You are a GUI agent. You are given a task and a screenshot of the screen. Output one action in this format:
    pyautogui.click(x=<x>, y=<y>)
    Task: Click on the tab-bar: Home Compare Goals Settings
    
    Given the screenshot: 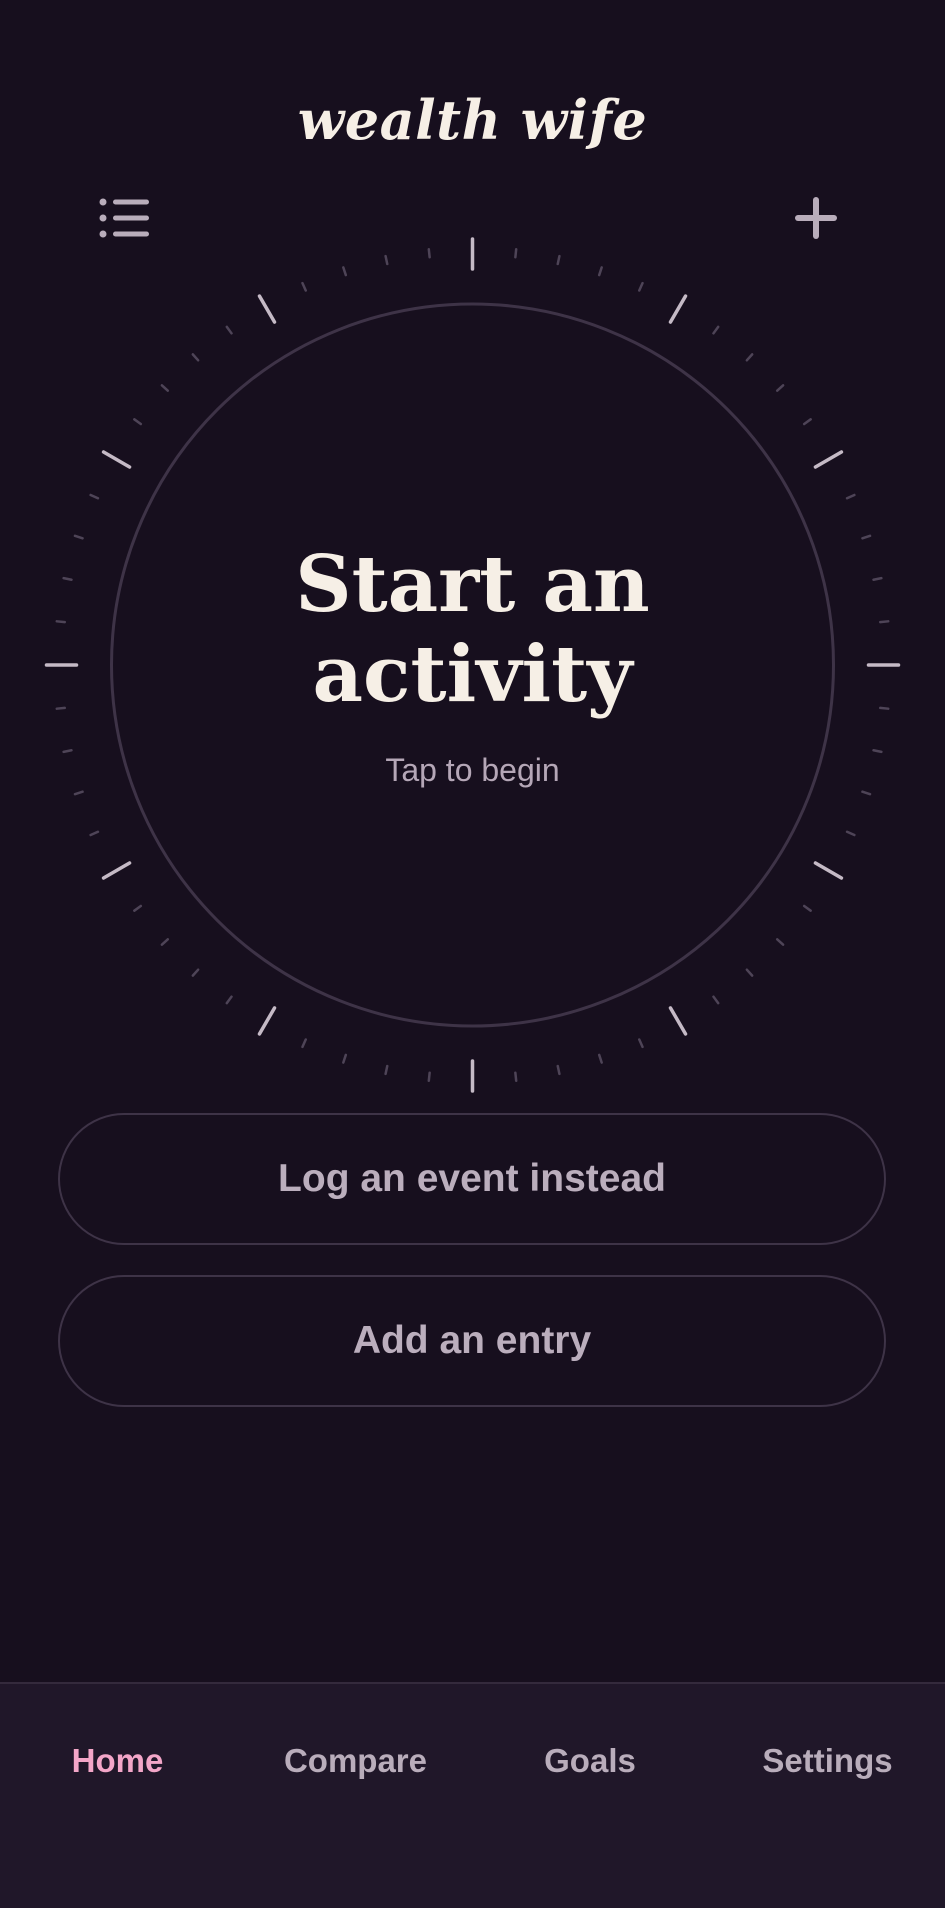 What is the action you would take?
    pyautogui.click(x=472, y=1795)
    